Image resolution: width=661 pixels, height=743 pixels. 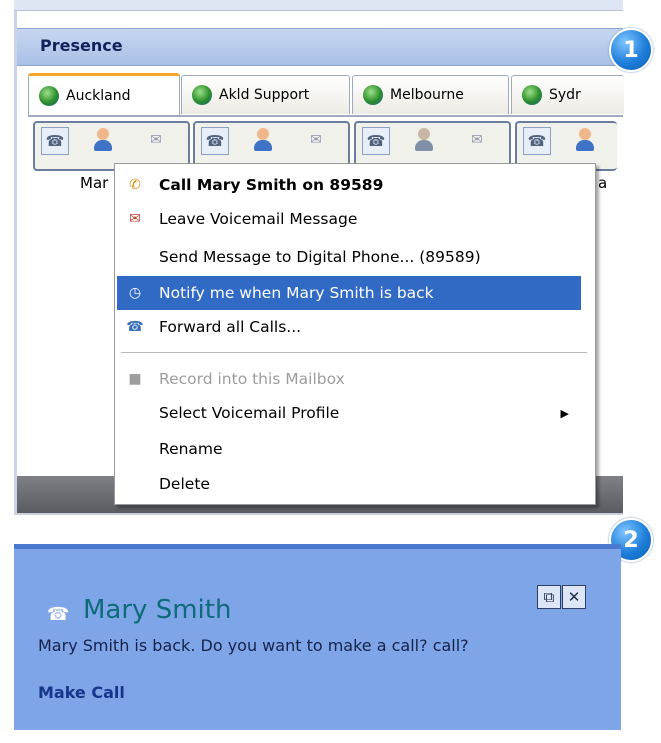 I want to click on tab-content-border, so click(x=325, y=116).